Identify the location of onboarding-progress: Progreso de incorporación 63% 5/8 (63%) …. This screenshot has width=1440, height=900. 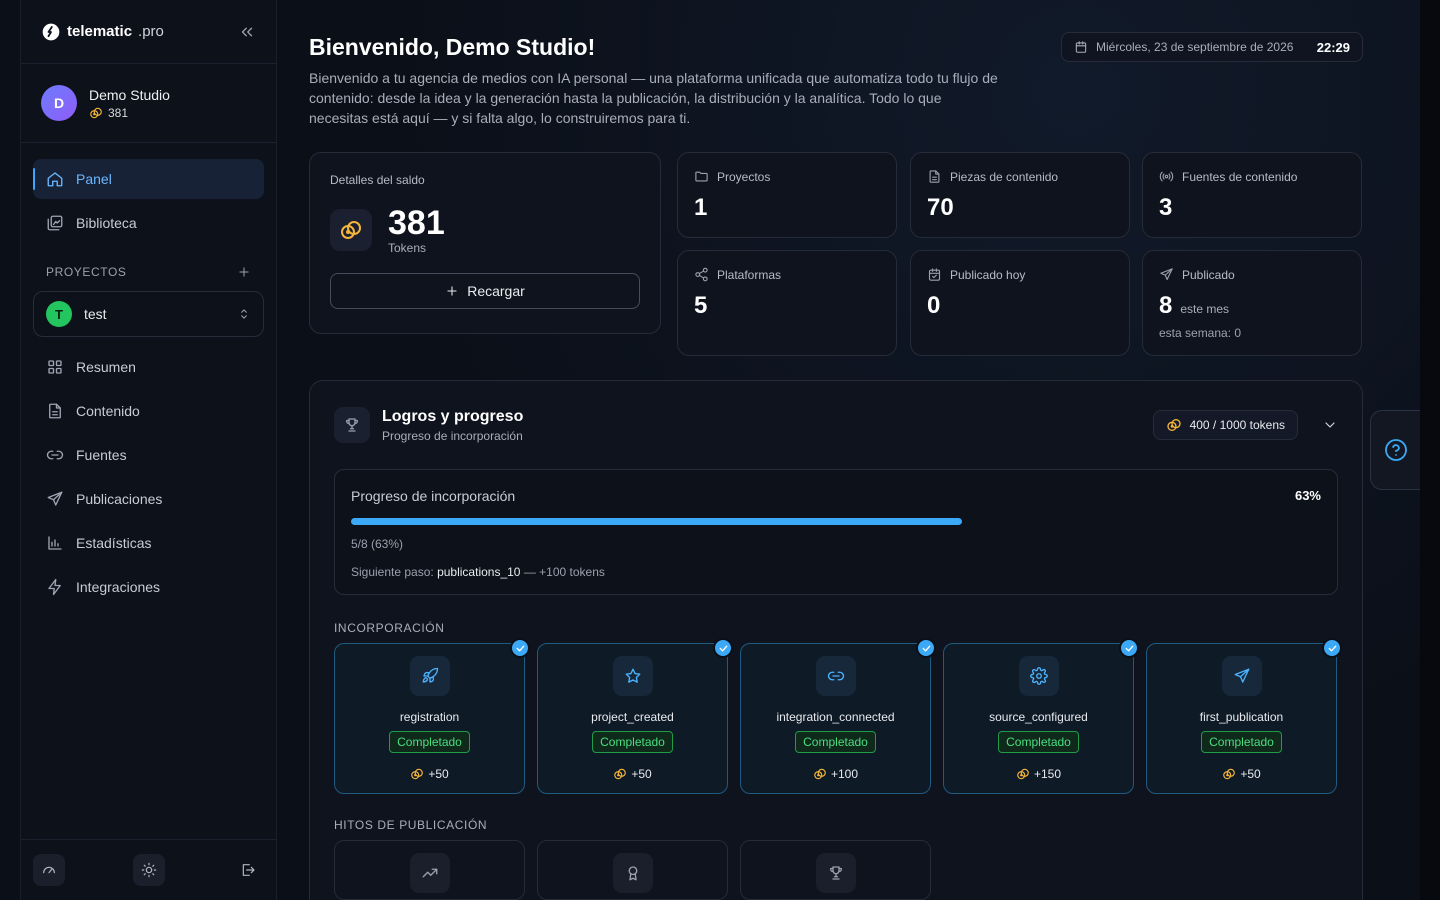
(836, 532).